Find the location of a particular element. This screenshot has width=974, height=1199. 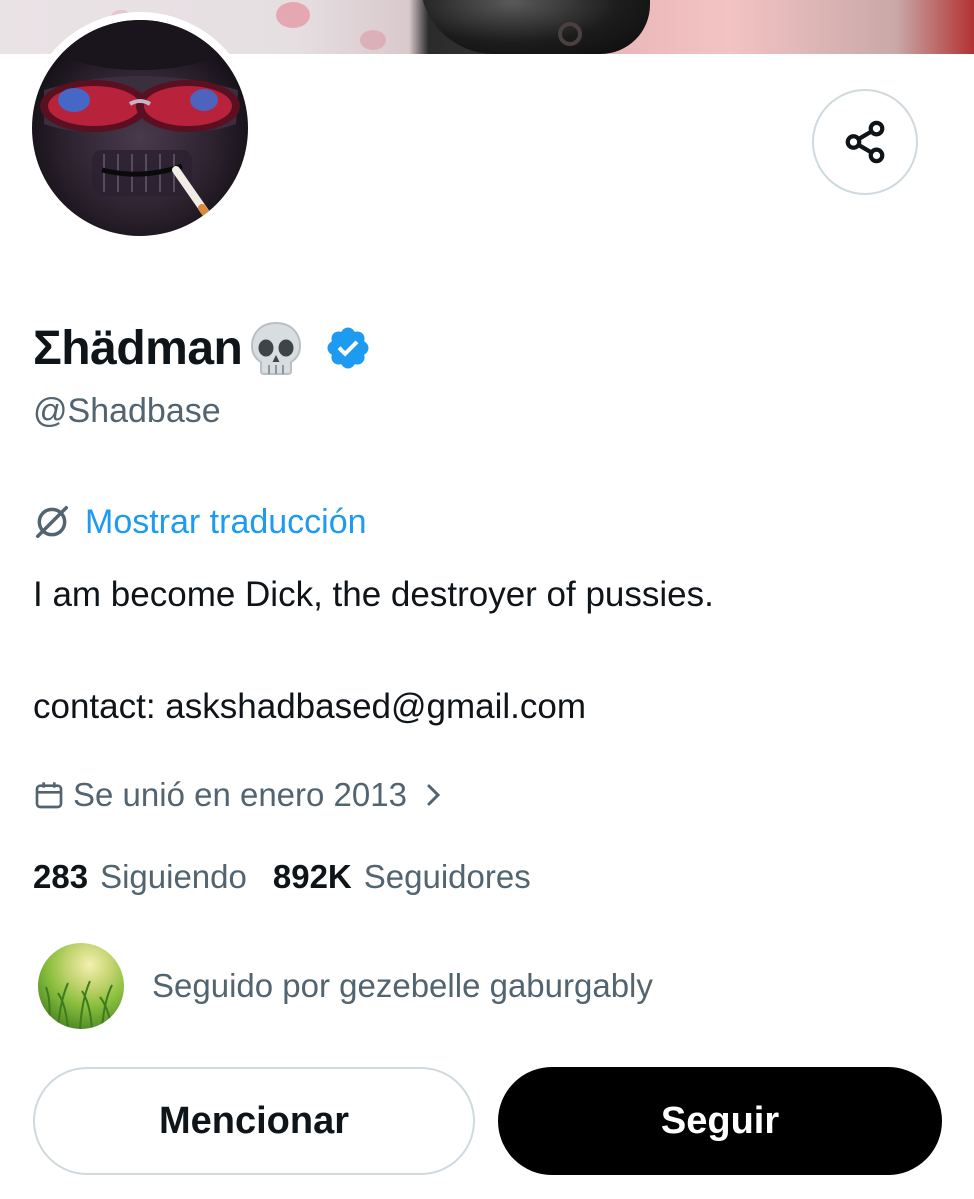

joined-date: Se unió en enero 2013 is located at coordinates (240, 794).